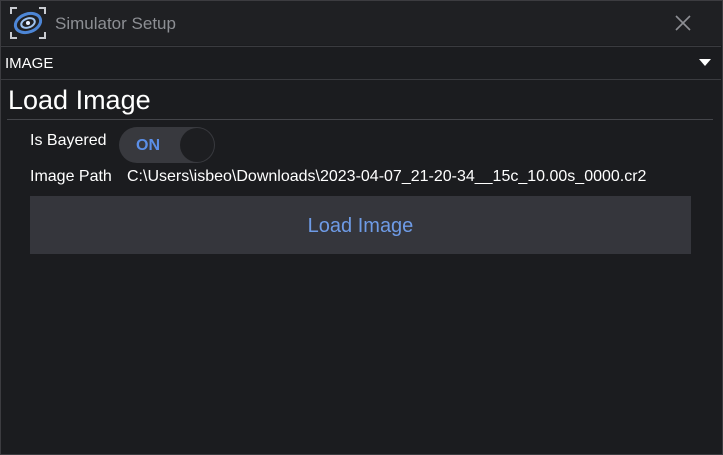 The image size is (723, 455). Describe the element at coordinates (29, 63) in the screenshot. I see `mode-select-value: IMAGE` at that location.